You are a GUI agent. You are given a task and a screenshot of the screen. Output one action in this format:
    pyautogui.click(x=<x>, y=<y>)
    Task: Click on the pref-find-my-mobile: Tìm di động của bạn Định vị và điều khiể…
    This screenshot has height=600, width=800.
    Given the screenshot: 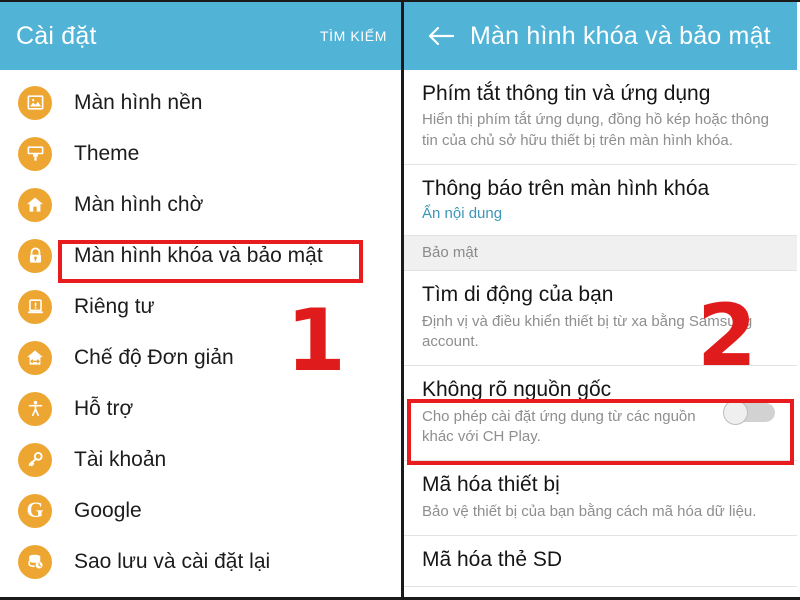 What is the action you would take?
    pyautogui.click(x=600, y=319)
    